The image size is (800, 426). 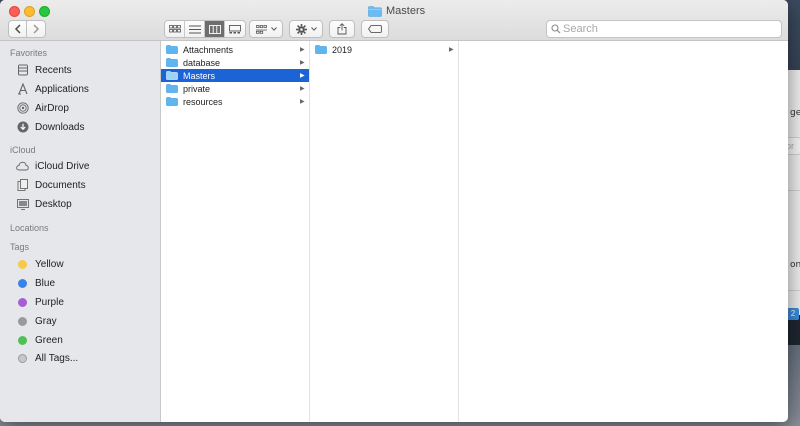 I want to click on folder-name: database, so click(x=202, y=62).